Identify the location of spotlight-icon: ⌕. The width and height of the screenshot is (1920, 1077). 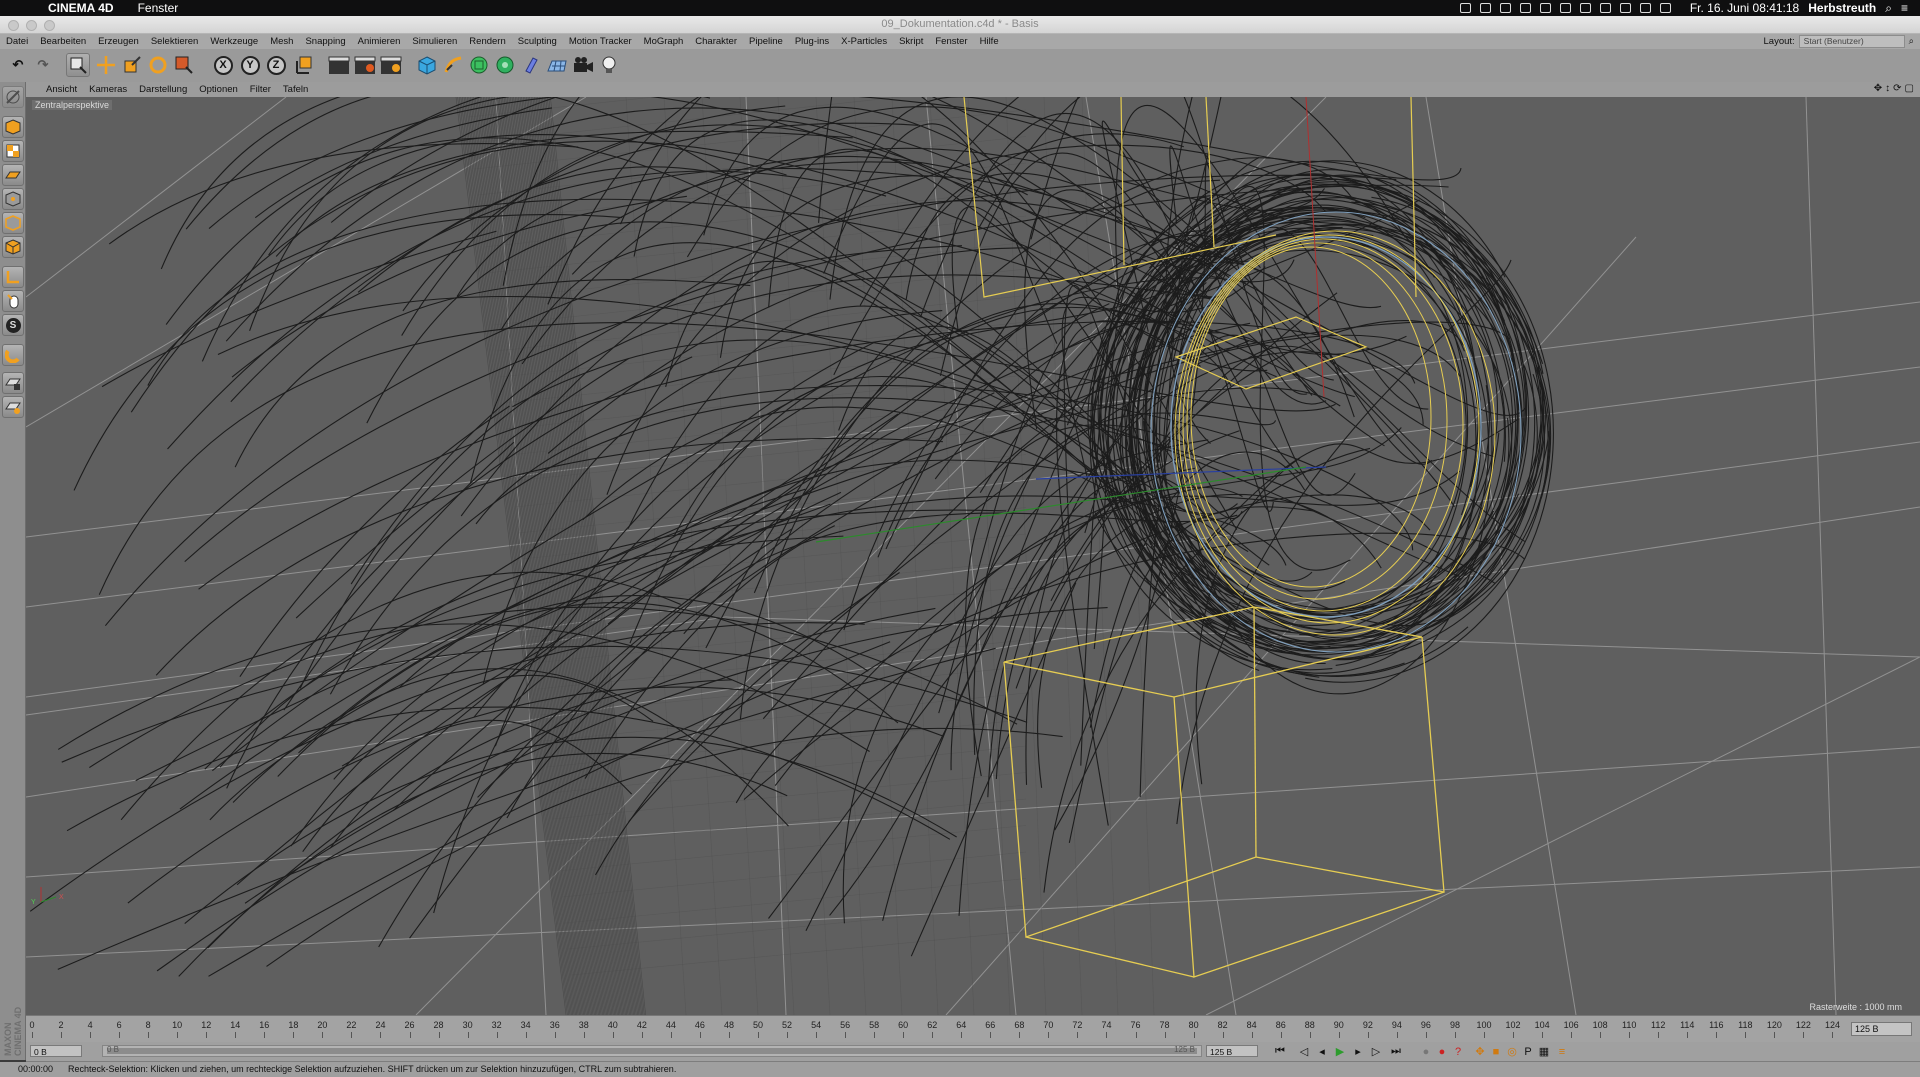
(1888, 8).